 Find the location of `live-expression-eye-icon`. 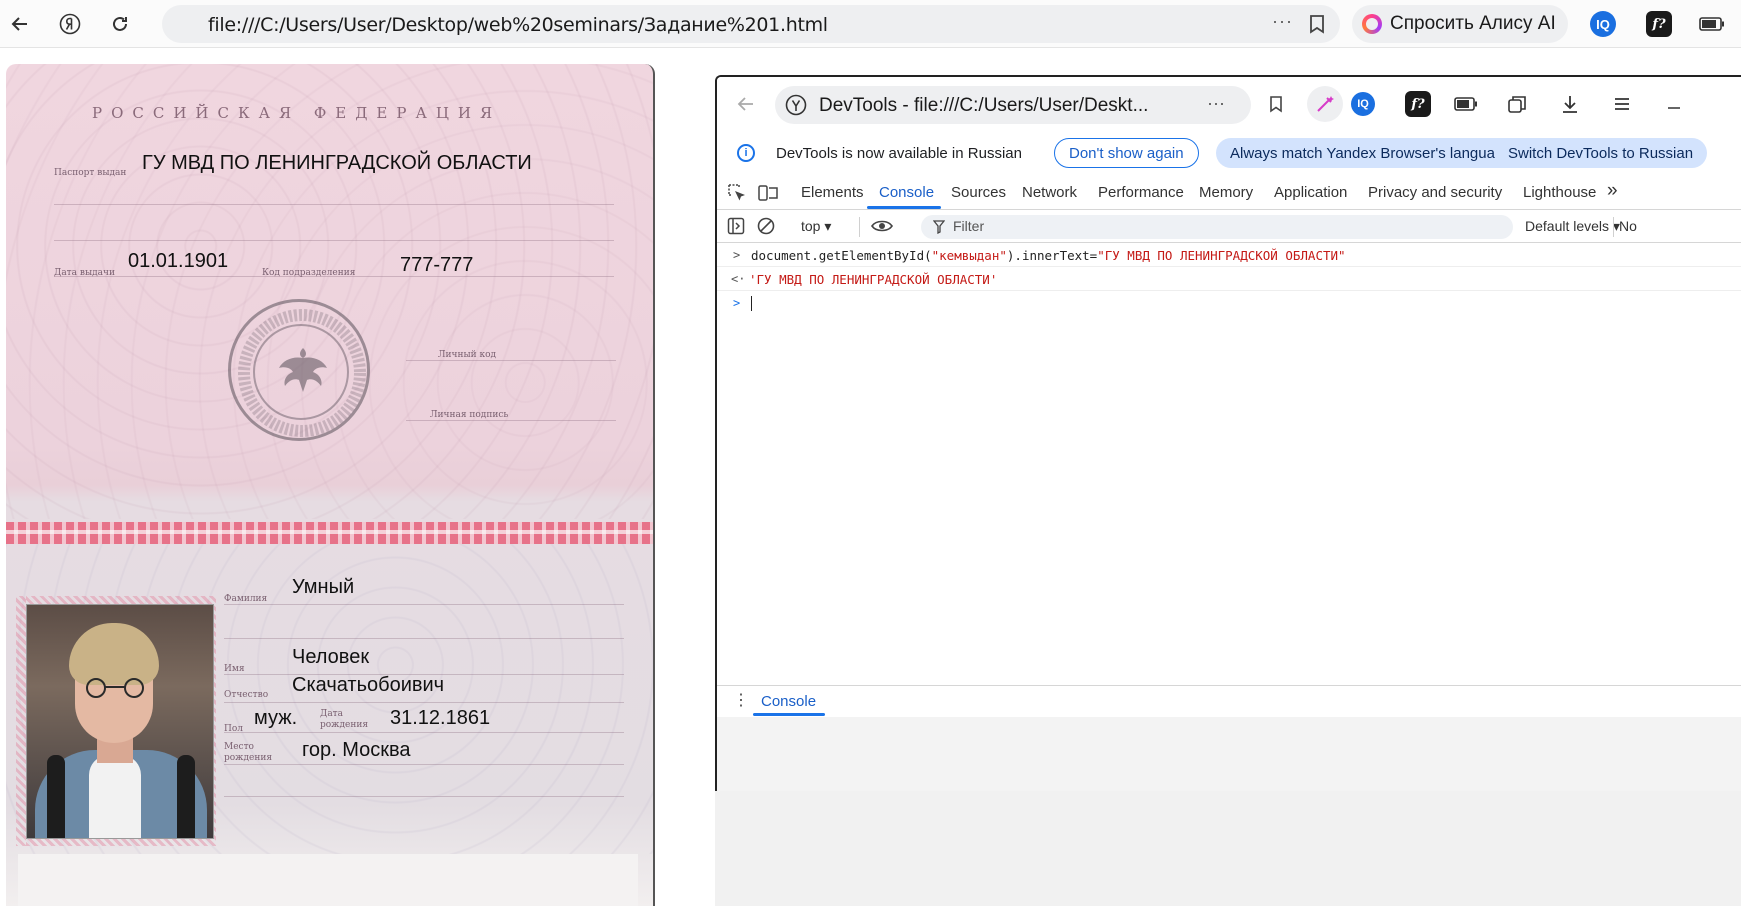

live-expression-eye-icon is located at coordinates (882, 228).